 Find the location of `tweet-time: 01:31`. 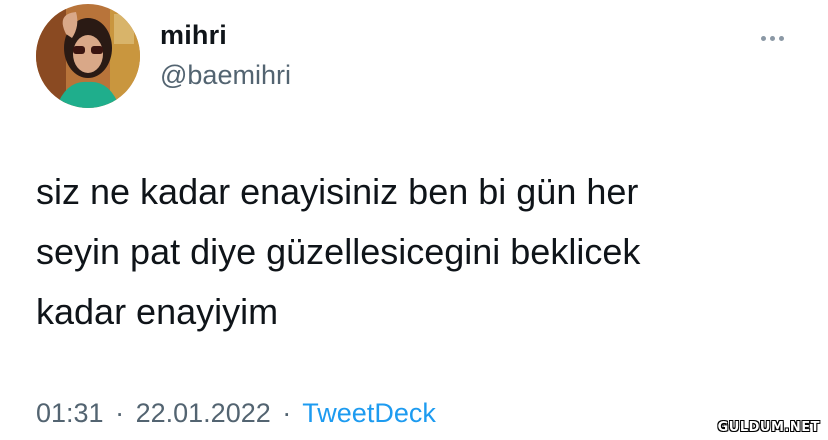

tweet-time: 01:31 is located at coordinates (70, 413).